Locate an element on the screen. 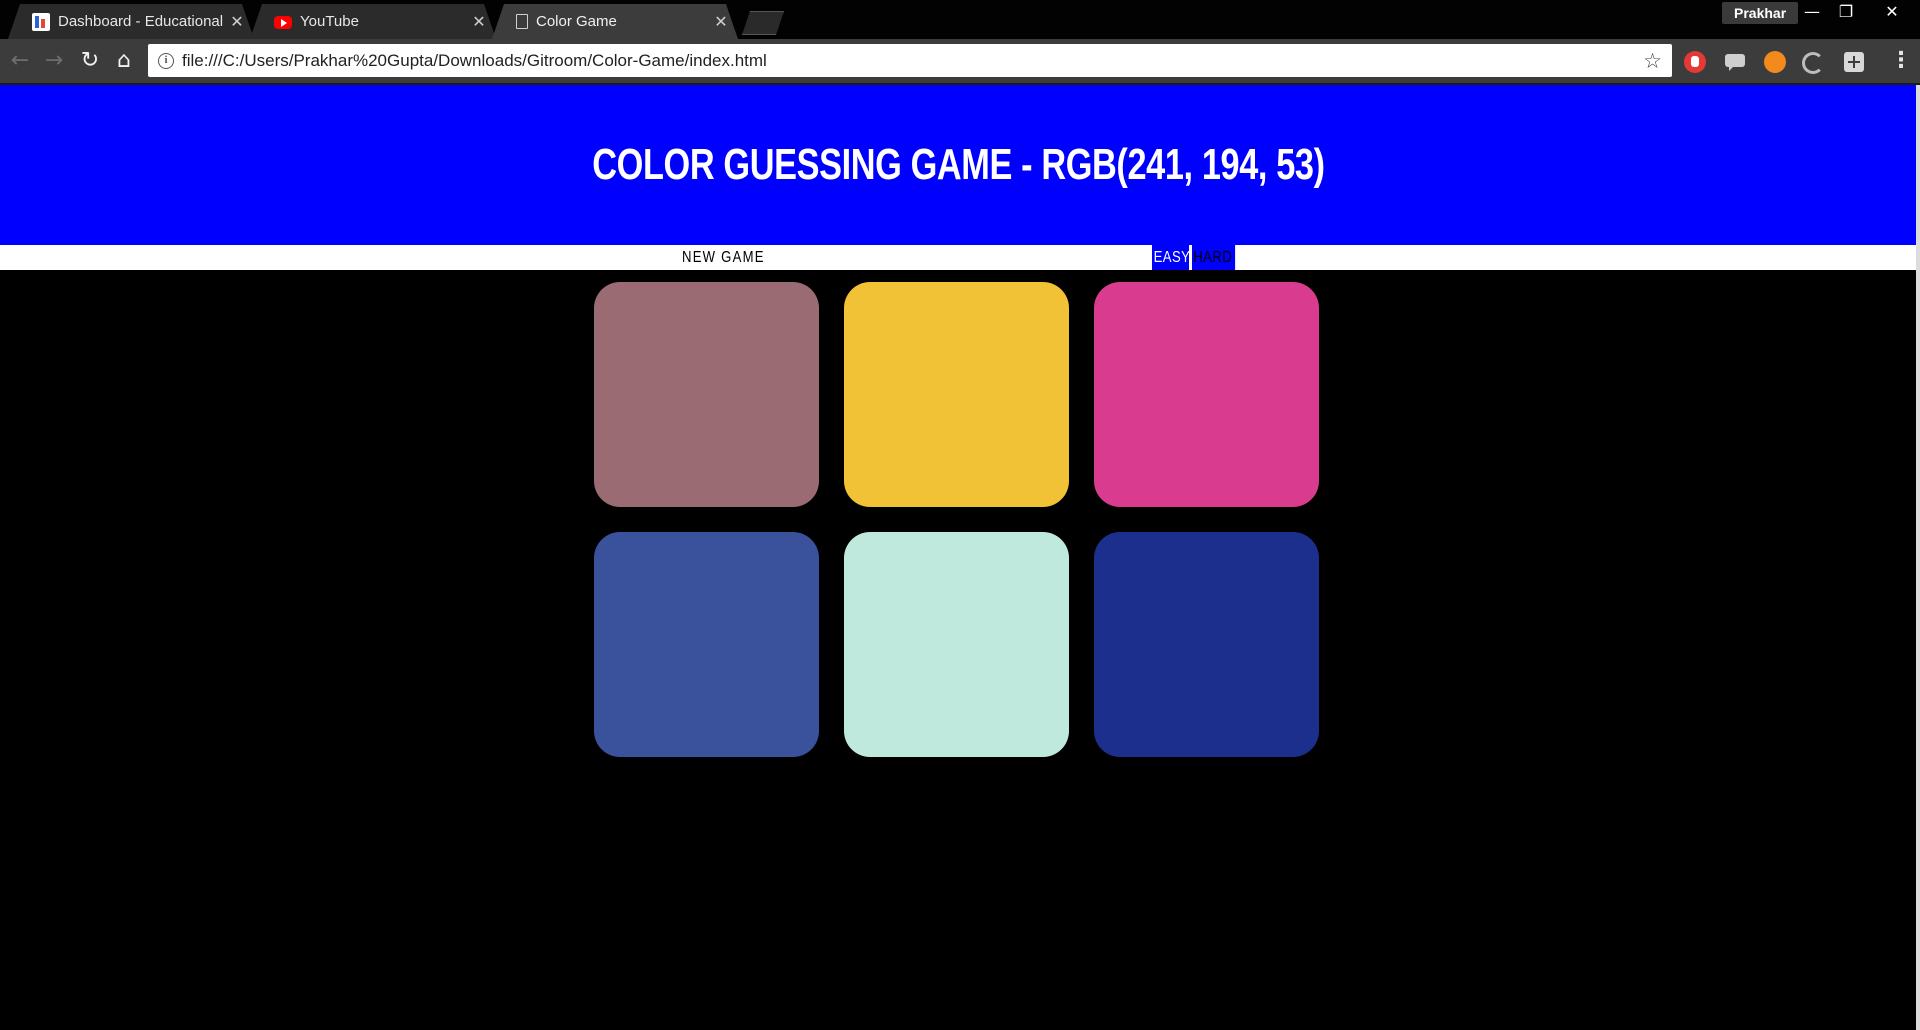 The width and height of the screenshot is (1920, 1030). new-tab-button is located at coordinates (763, 23).